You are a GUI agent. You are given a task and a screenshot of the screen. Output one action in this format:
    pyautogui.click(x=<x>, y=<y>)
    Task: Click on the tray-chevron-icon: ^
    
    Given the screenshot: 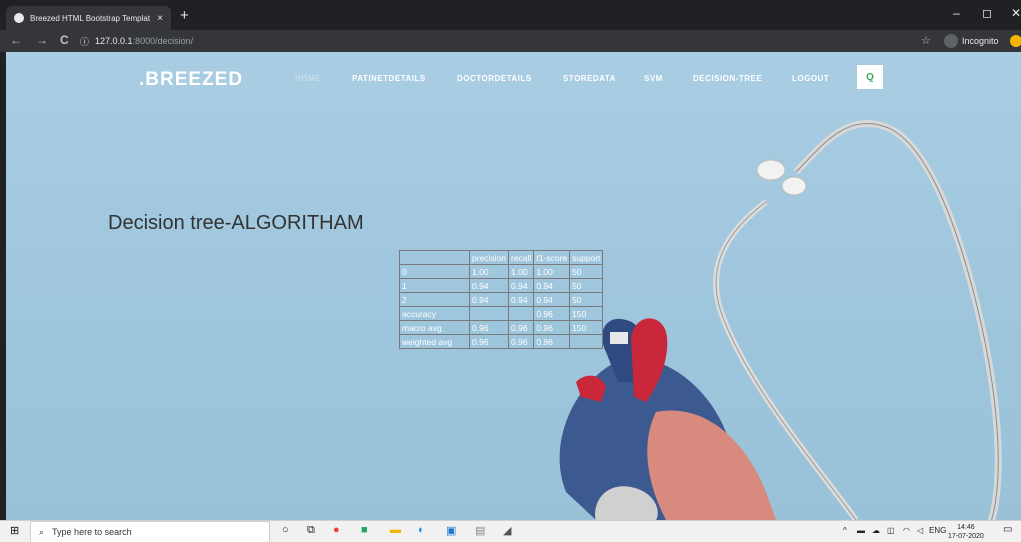 What is the action you would take?
    pyautogui.click(x=845, y=530)
    